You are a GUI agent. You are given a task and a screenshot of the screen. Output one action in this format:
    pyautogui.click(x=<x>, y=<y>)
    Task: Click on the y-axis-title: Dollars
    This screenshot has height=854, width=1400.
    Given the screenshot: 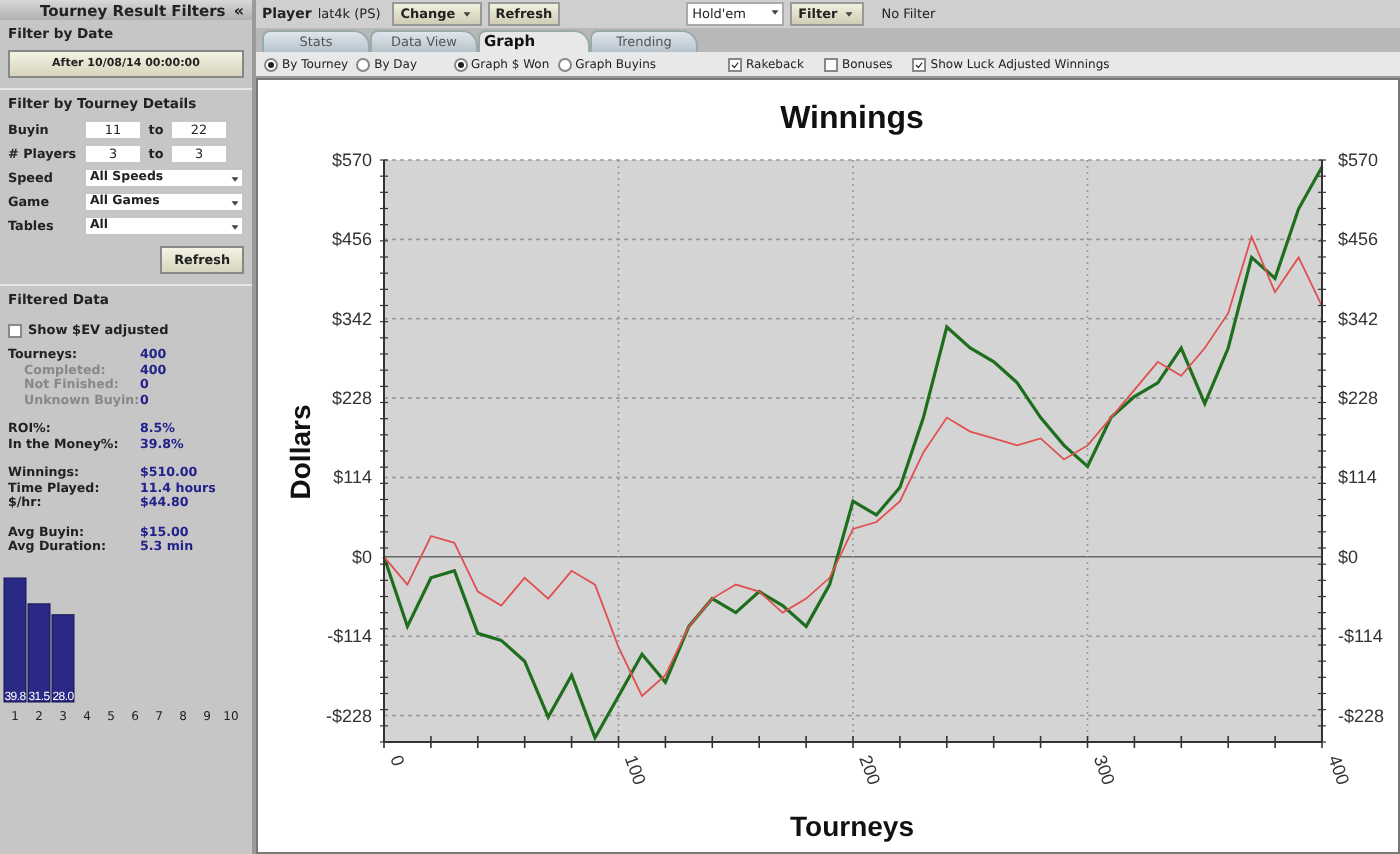 What is the action you would take?
    pyautogui.click(x=300, y=452)
    